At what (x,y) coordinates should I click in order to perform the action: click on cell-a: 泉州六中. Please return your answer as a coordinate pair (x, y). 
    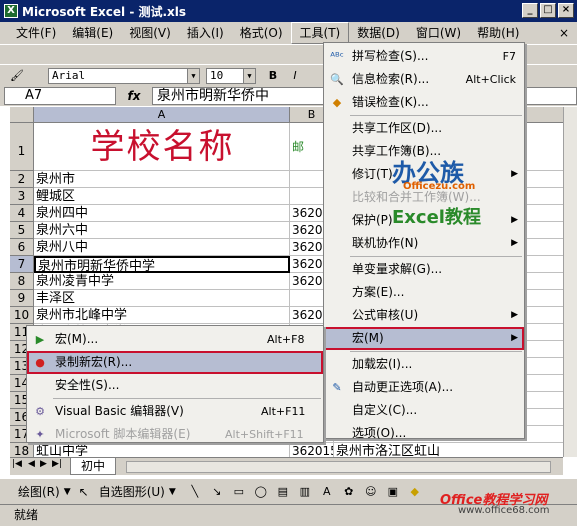
    Looking at the image, I should click on (162, 230).